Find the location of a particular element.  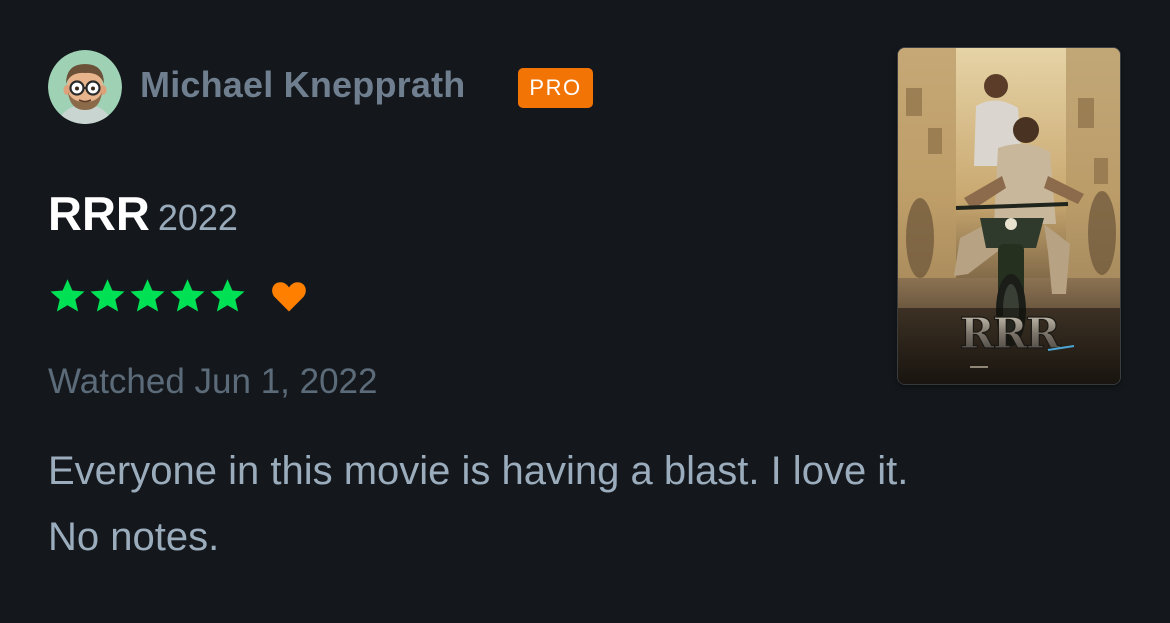

rating is located at coordinates (178, 296).